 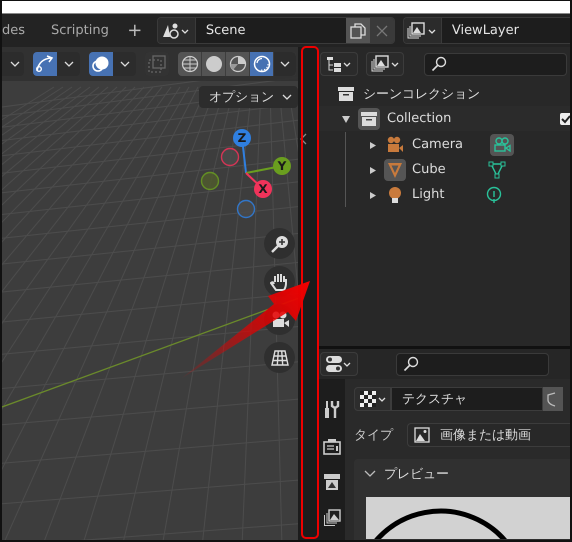 What do you see at coordinates (280, 282) in the screenshot?
I see `hand-icon` at bounding box center [280, 282].